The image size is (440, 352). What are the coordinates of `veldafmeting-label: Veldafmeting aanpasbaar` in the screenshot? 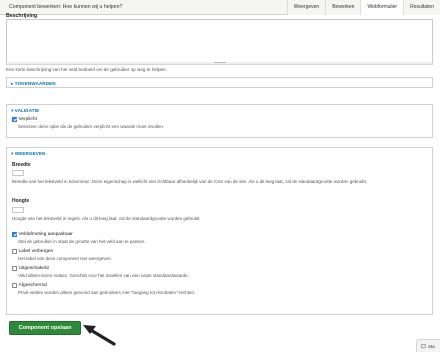 It's located at (45, 234).